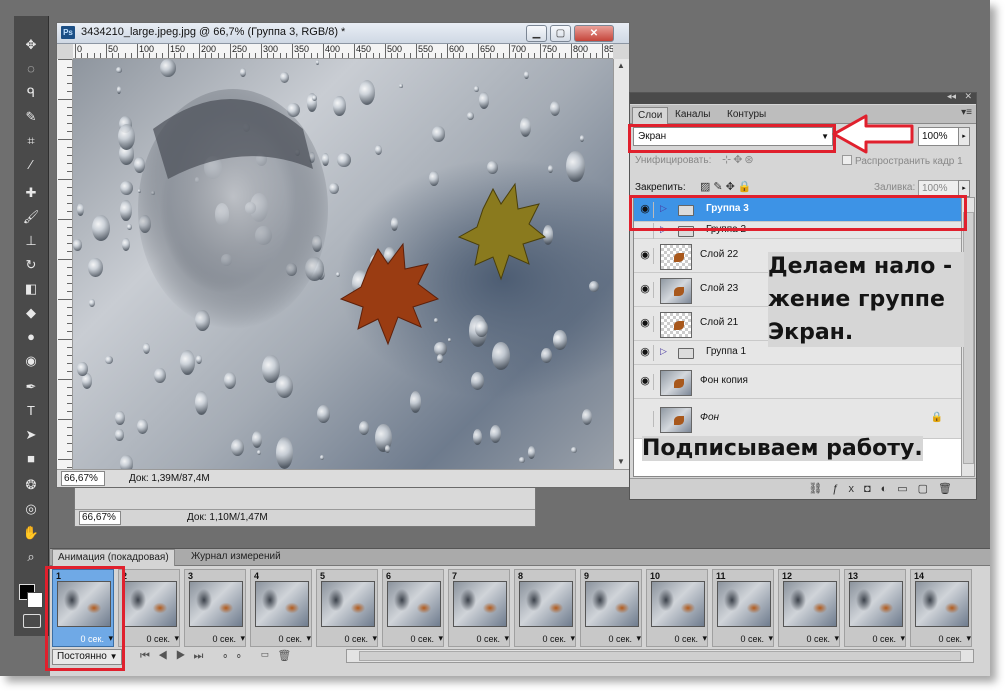  Describe the element at coordinates (32, 621) in the screenshot. I see `quick-mask-icon` at that location.